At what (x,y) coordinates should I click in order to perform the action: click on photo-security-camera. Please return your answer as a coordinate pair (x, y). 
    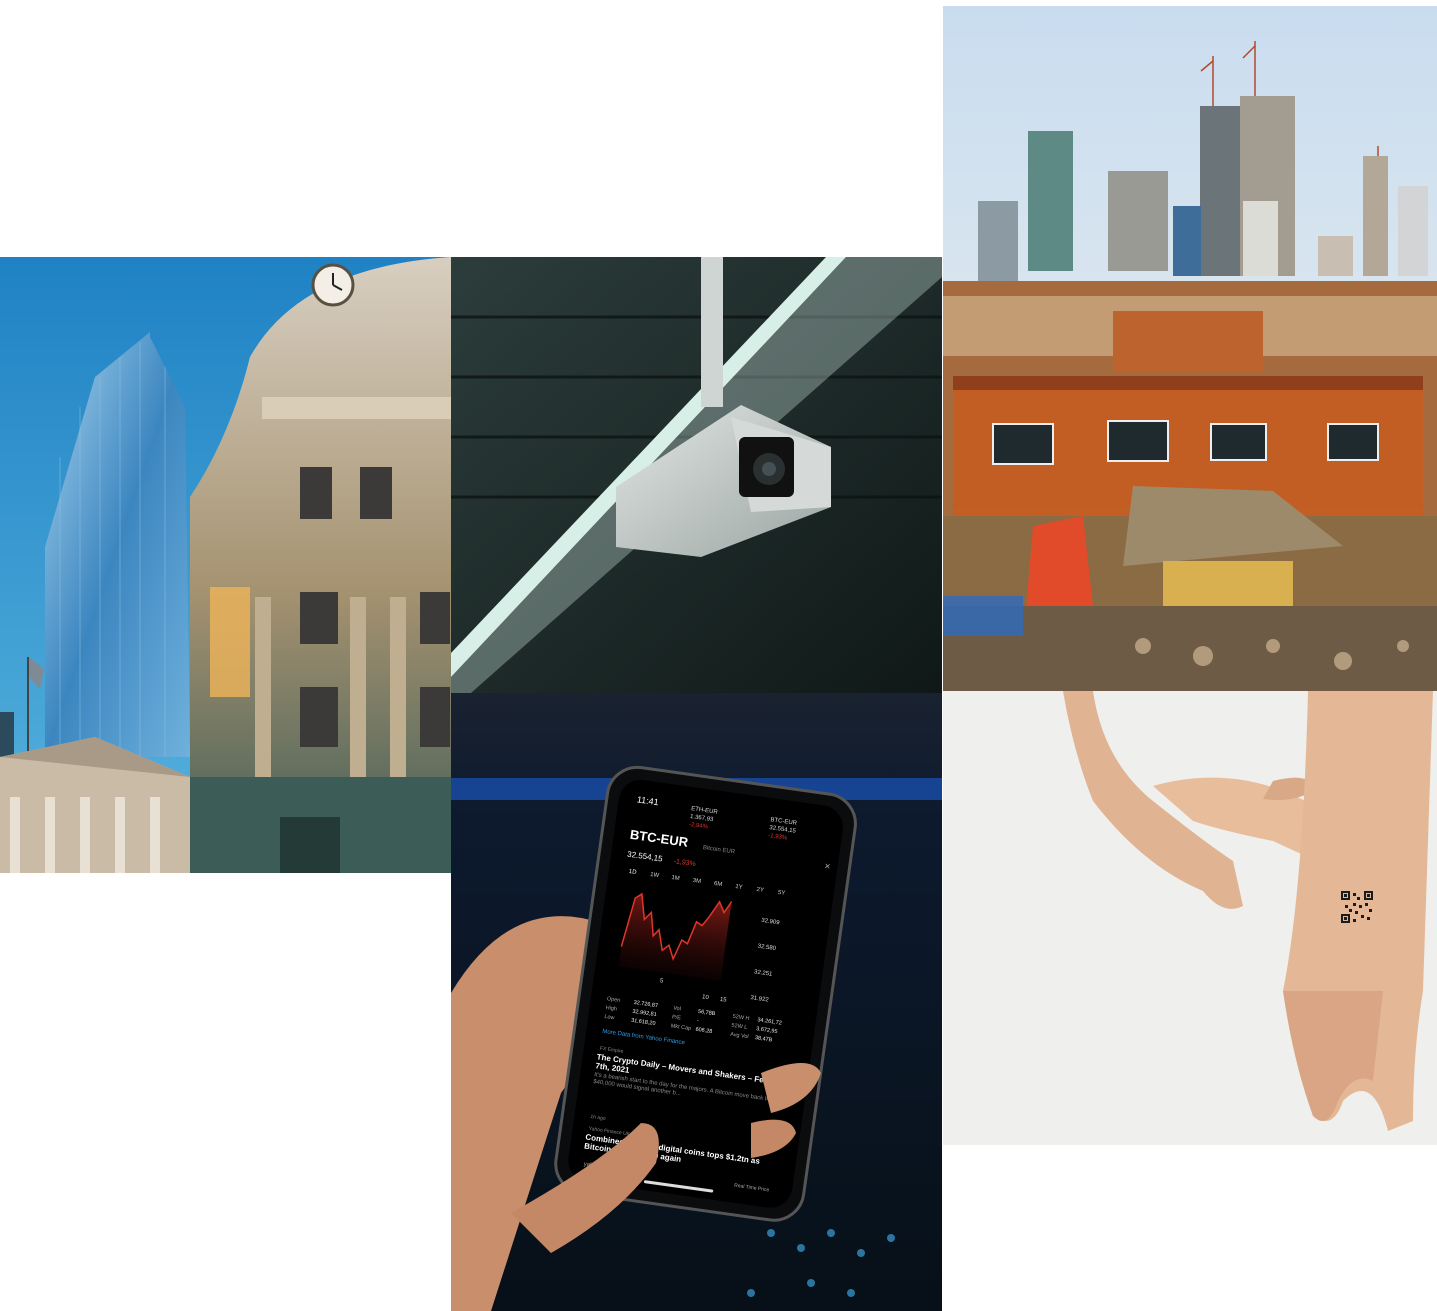
    Looking at the image, I should click on (696, 475).